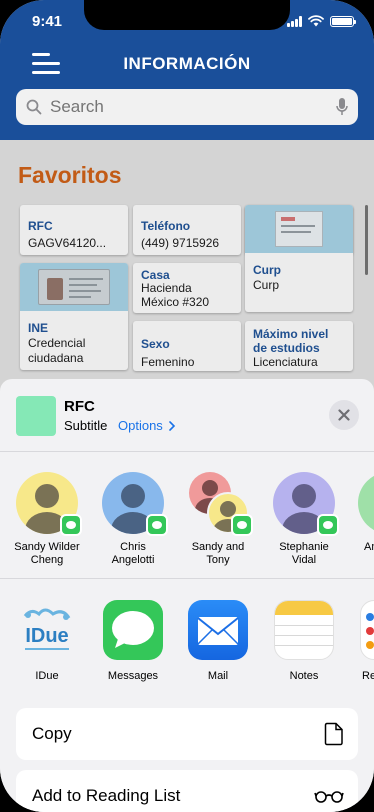 The image size is (374, 812). Describe the element at coordinates (304, 676) in the screenshot. I see `app-name: Notes` at that location.